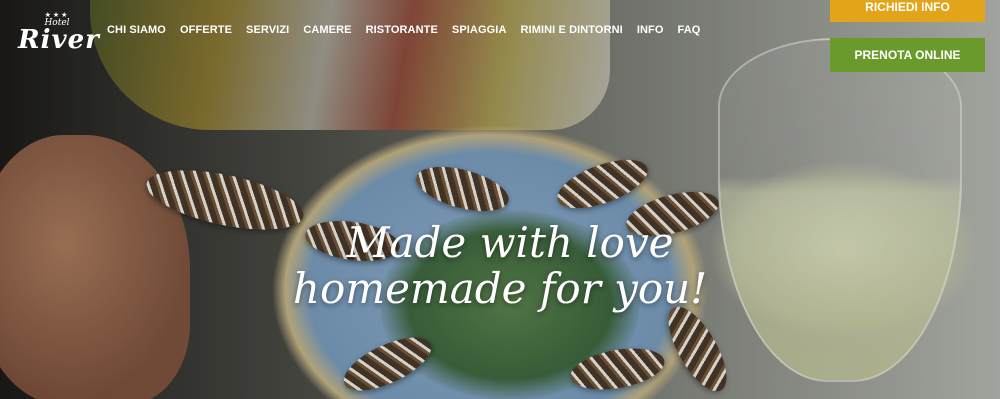 The image size is (1000, 399). What do you see at coordinates (479, 30) in the screenshot?
I see `nav-item-spiaggia: SPIAGGIA` at bounding box center [479, 30].